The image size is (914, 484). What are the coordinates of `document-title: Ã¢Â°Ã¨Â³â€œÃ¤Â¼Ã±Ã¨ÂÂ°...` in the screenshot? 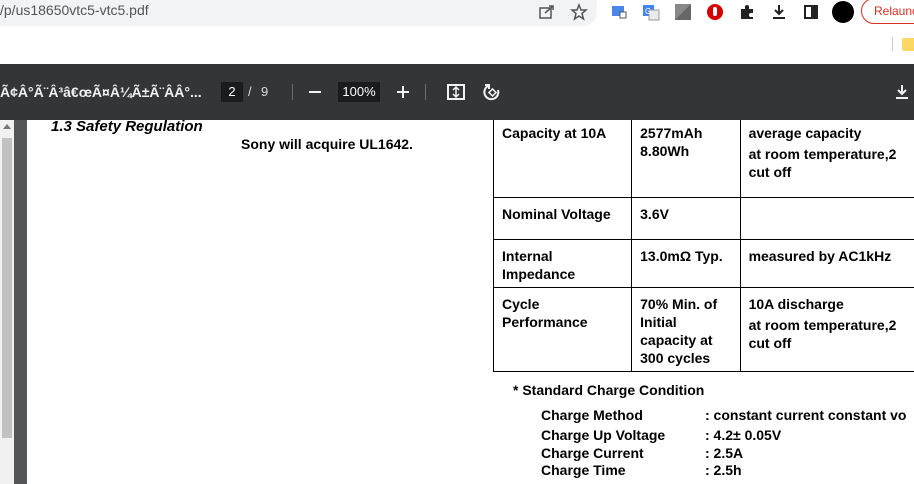 It's located at (101, 92).